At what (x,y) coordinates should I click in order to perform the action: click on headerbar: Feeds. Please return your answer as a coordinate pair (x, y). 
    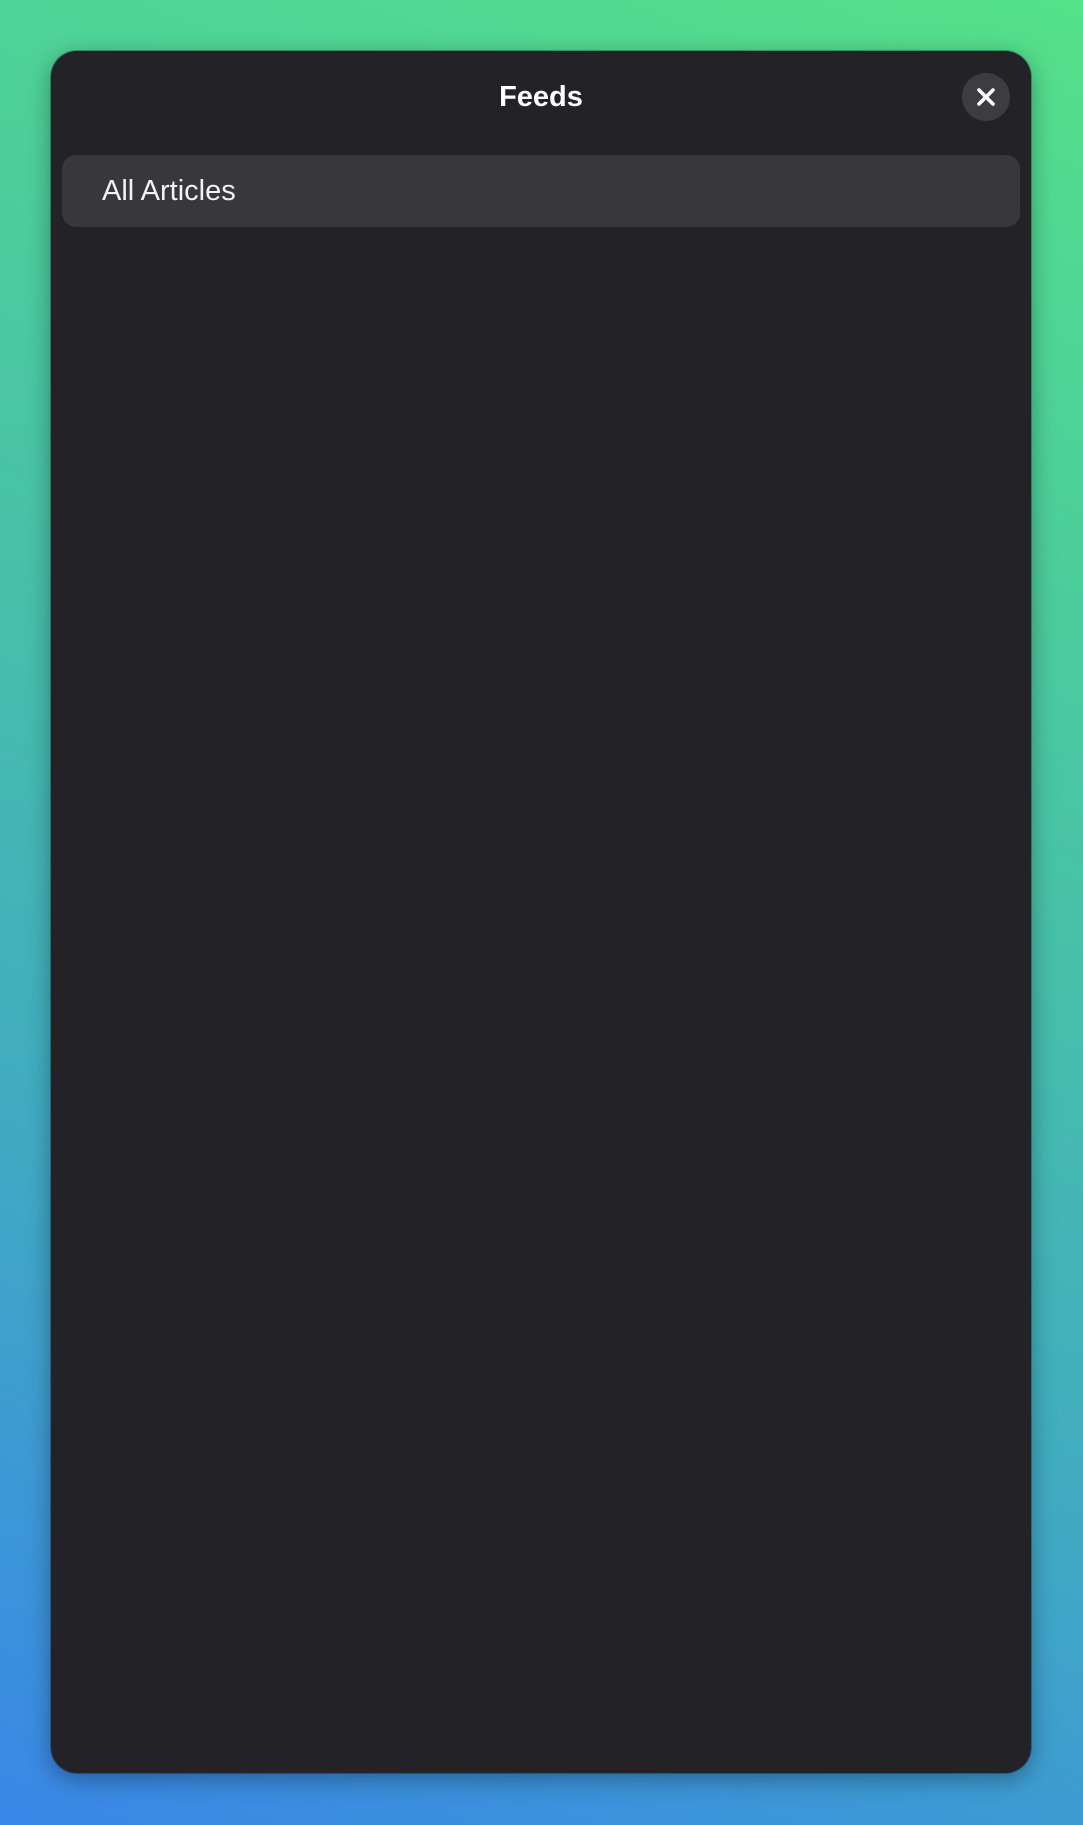
    Looking at the image, I should click on (541, 99).